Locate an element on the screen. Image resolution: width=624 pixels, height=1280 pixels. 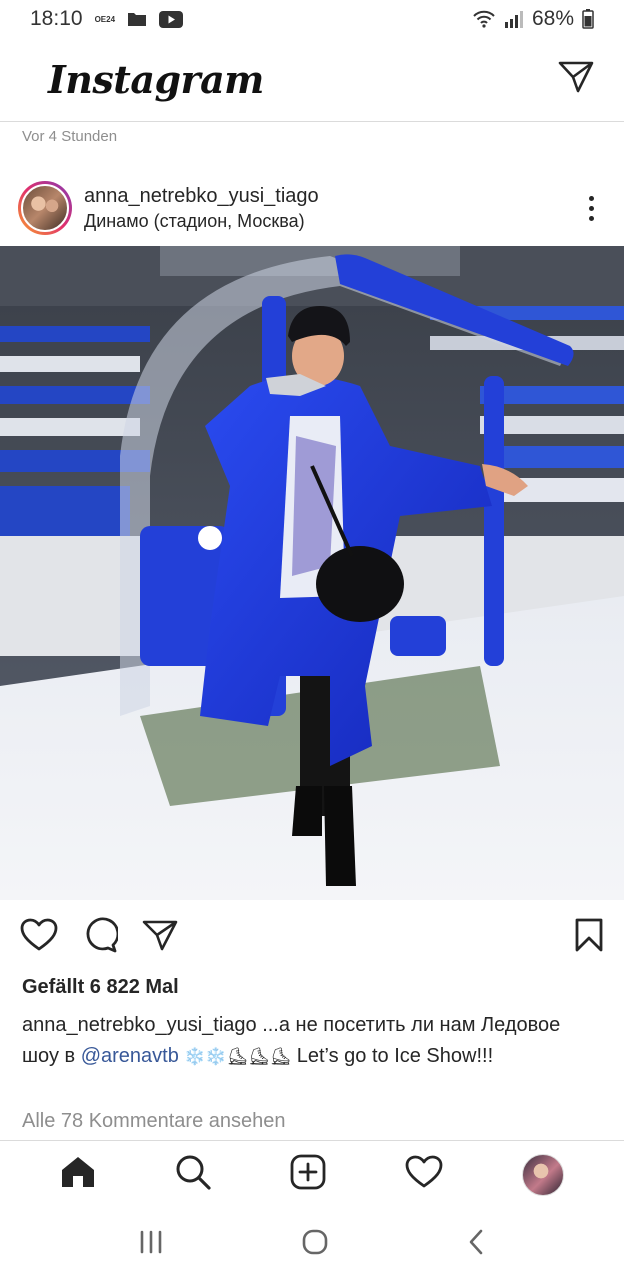
recent-apps-button is located at coordinates (151, 1244).